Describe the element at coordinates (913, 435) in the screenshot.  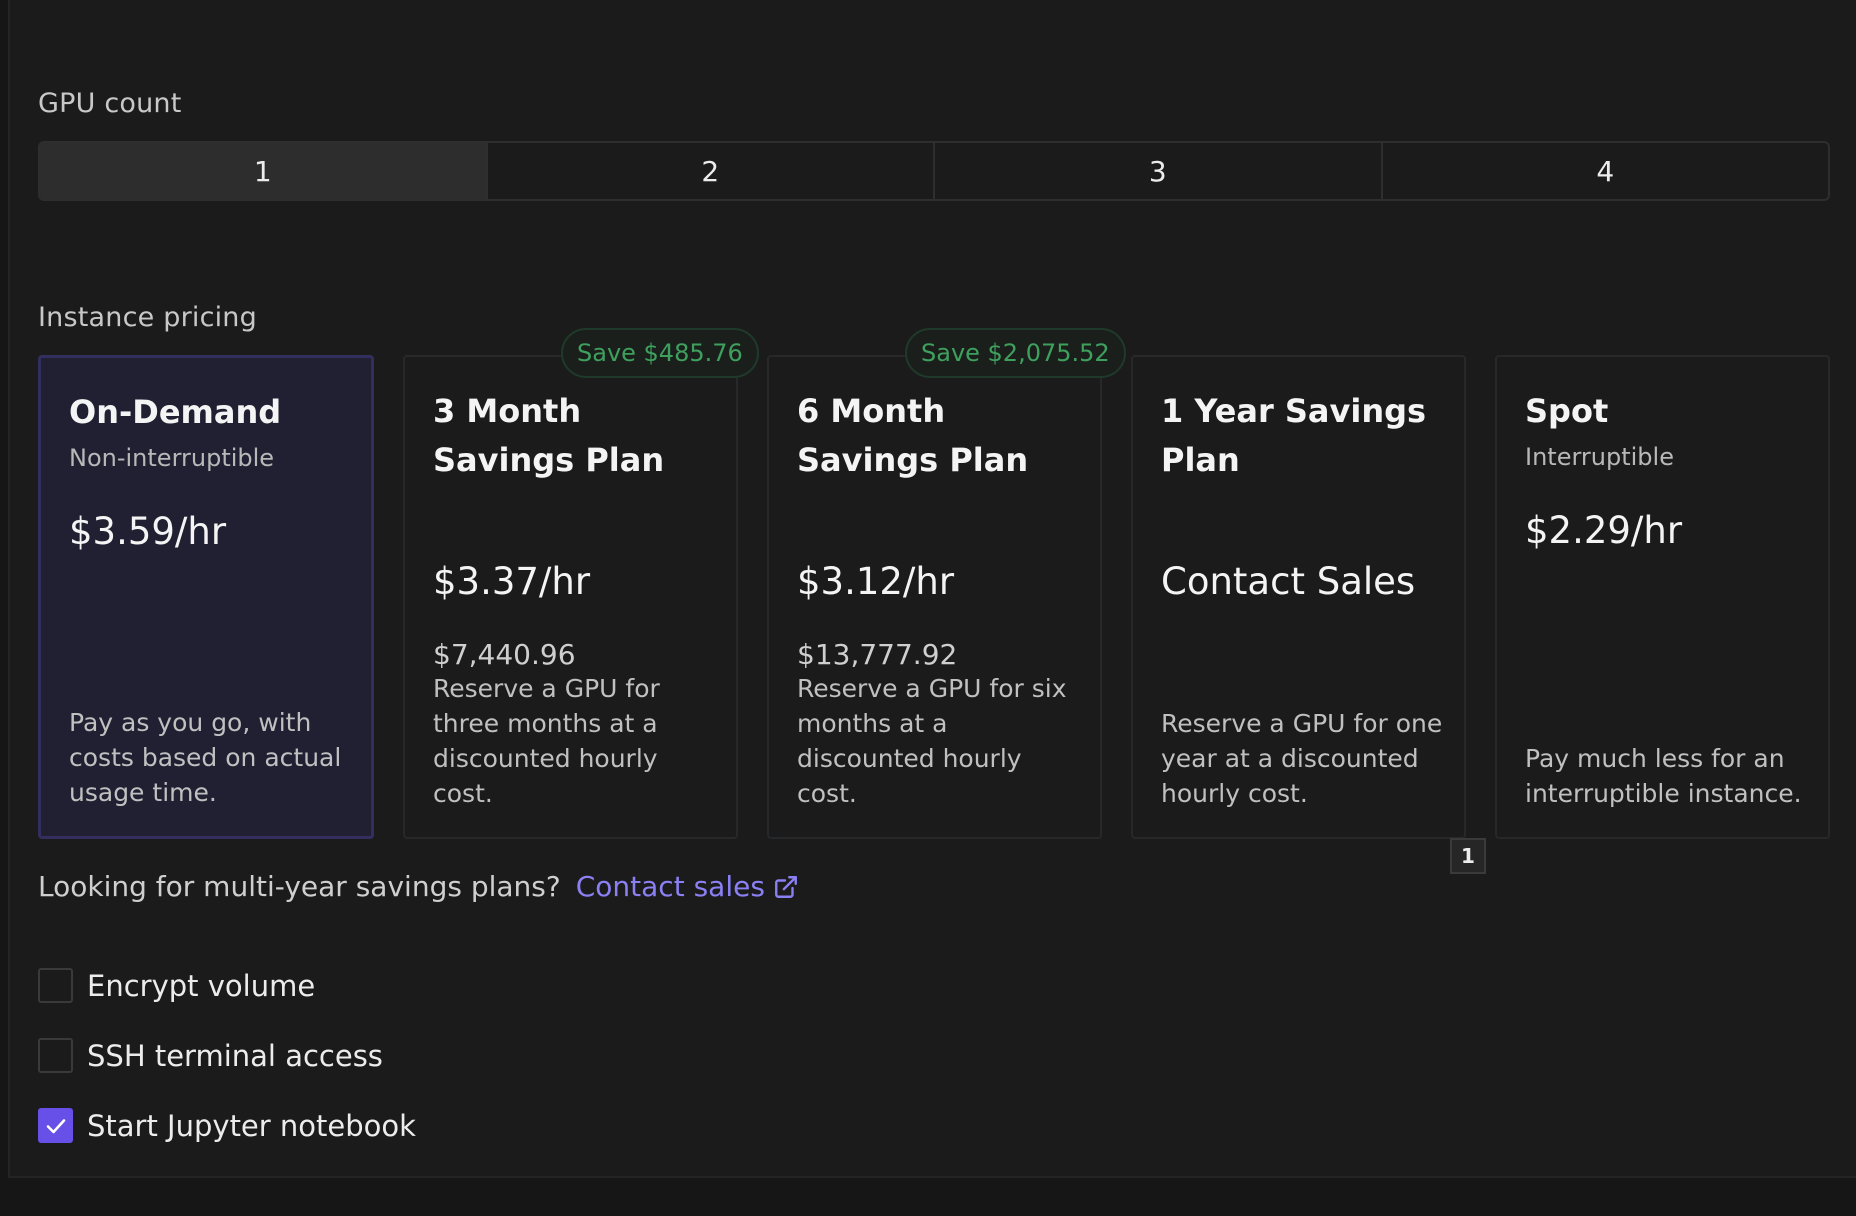
I see `plan-name: 6 Month Savings Plan` at that location.